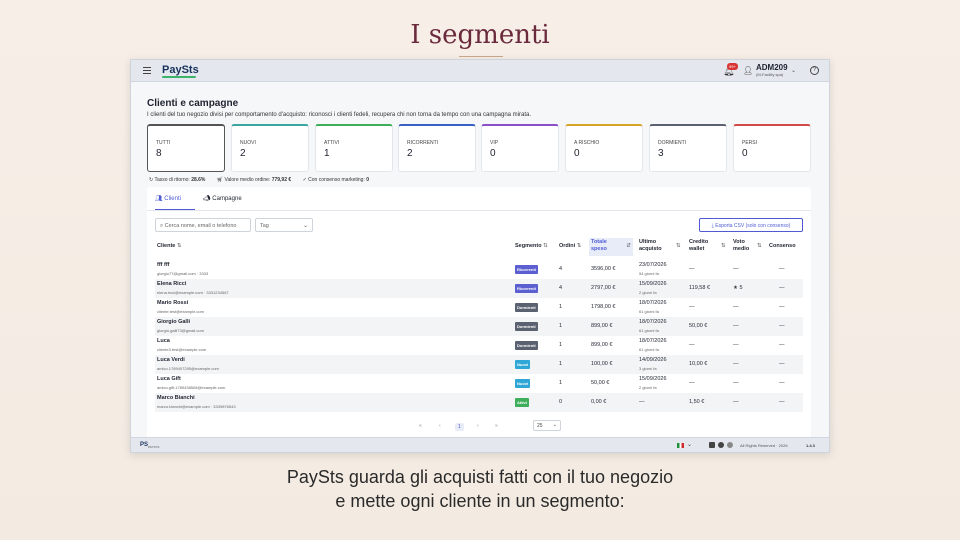 The height and width of the screenshot is (540, 960). Describe the element at coordinates (162, 226) in the screenshot. I see `search-icon: ⌕` at that location.